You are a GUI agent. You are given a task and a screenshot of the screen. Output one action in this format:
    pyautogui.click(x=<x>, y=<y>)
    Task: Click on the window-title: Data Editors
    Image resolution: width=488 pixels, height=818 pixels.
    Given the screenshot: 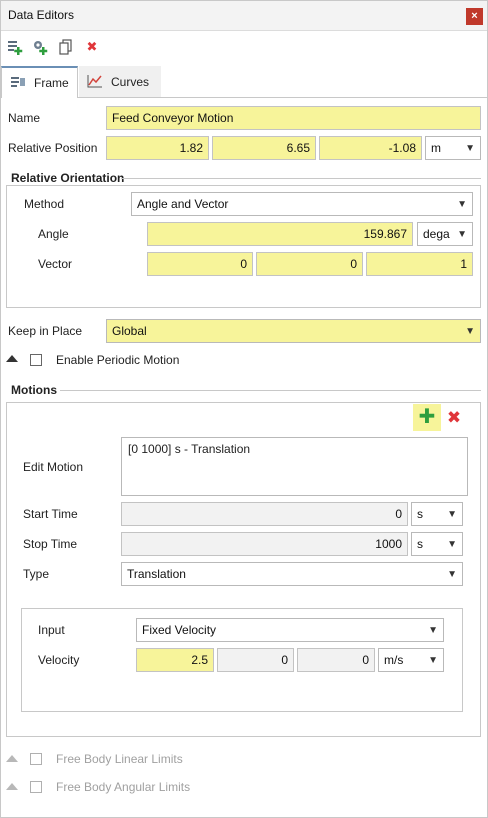 What is the action you would take?
    pyautogui.click(x=41, y=15)
    